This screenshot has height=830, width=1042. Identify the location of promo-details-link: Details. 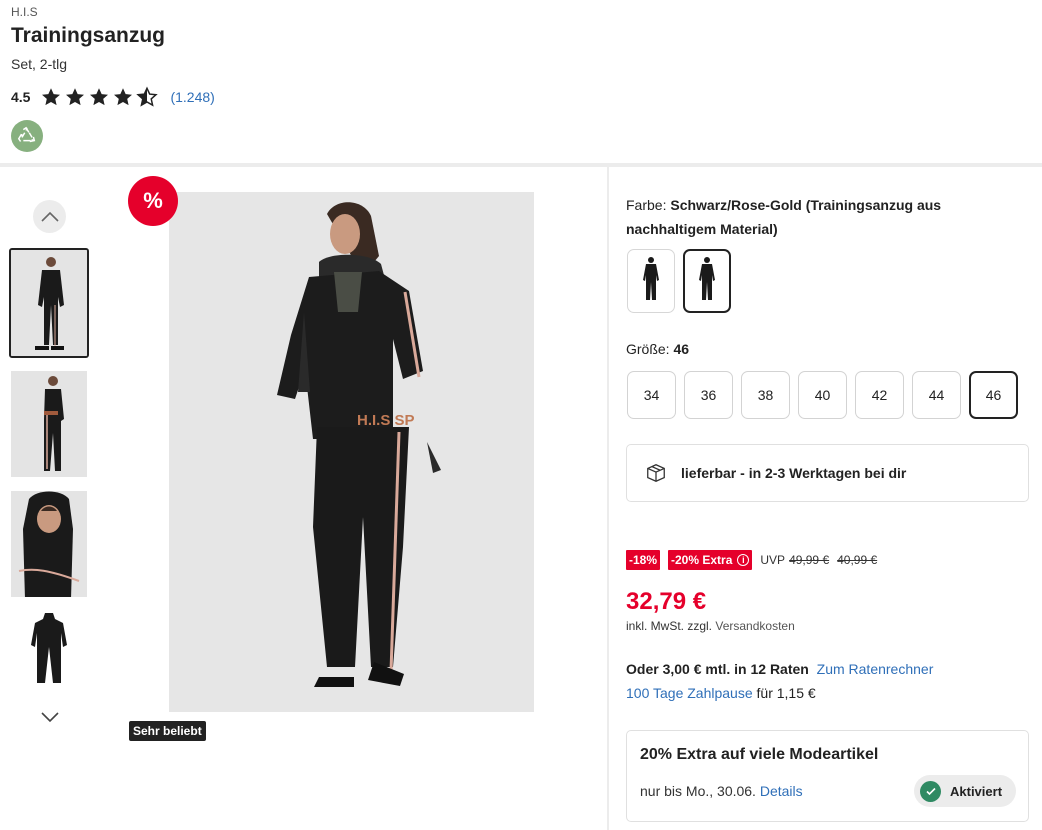
(781, 791).